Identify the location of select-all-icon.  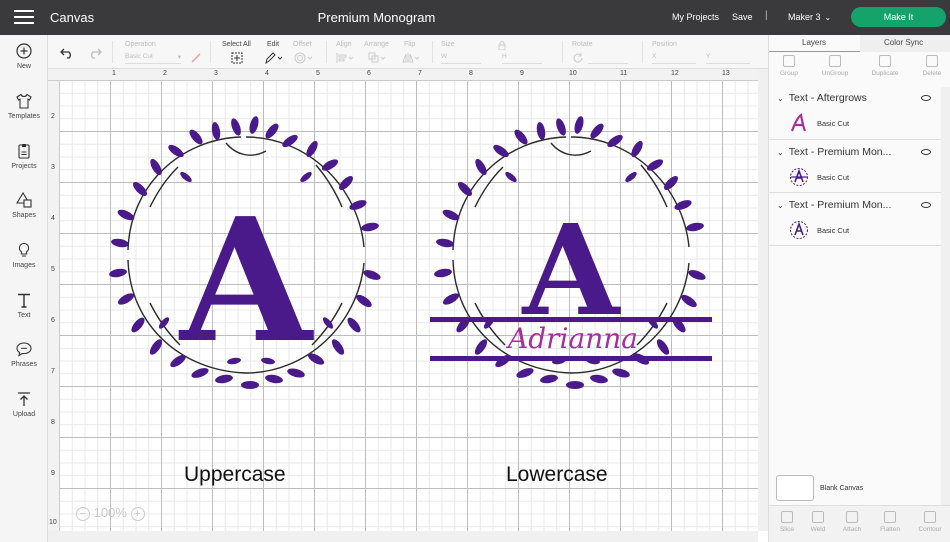
(237, 58).